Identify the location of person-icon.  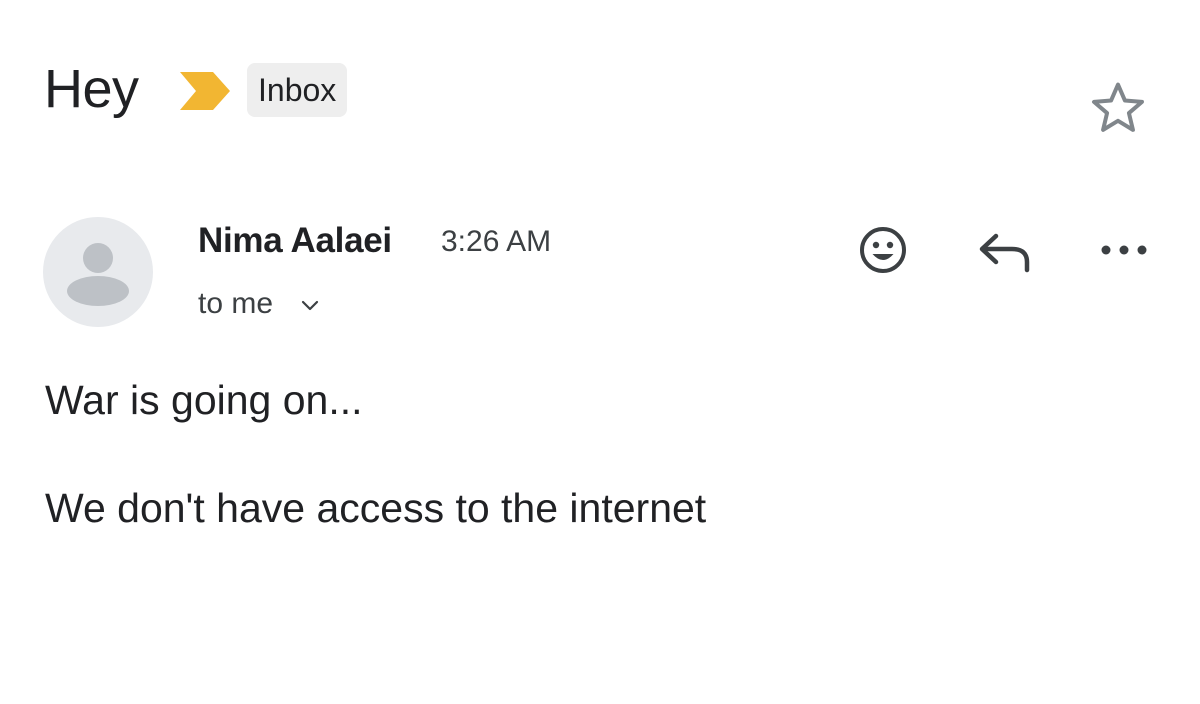
(98, 274).